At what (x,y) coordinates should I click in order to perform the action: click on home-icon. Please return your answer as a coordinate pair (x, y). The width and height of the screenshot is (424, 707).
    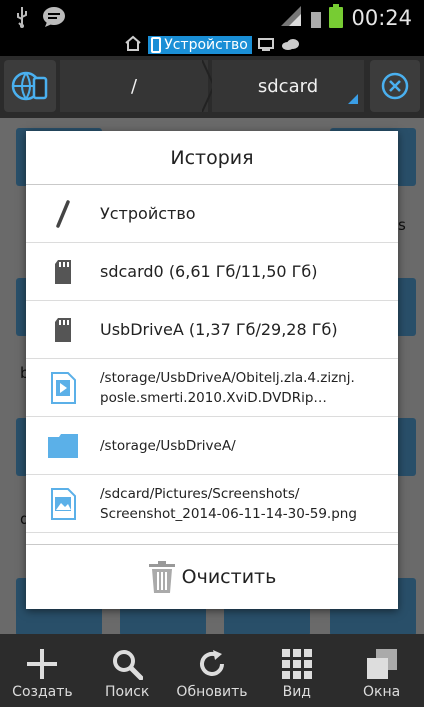
    Looking at the image, I should click on (133, 45).